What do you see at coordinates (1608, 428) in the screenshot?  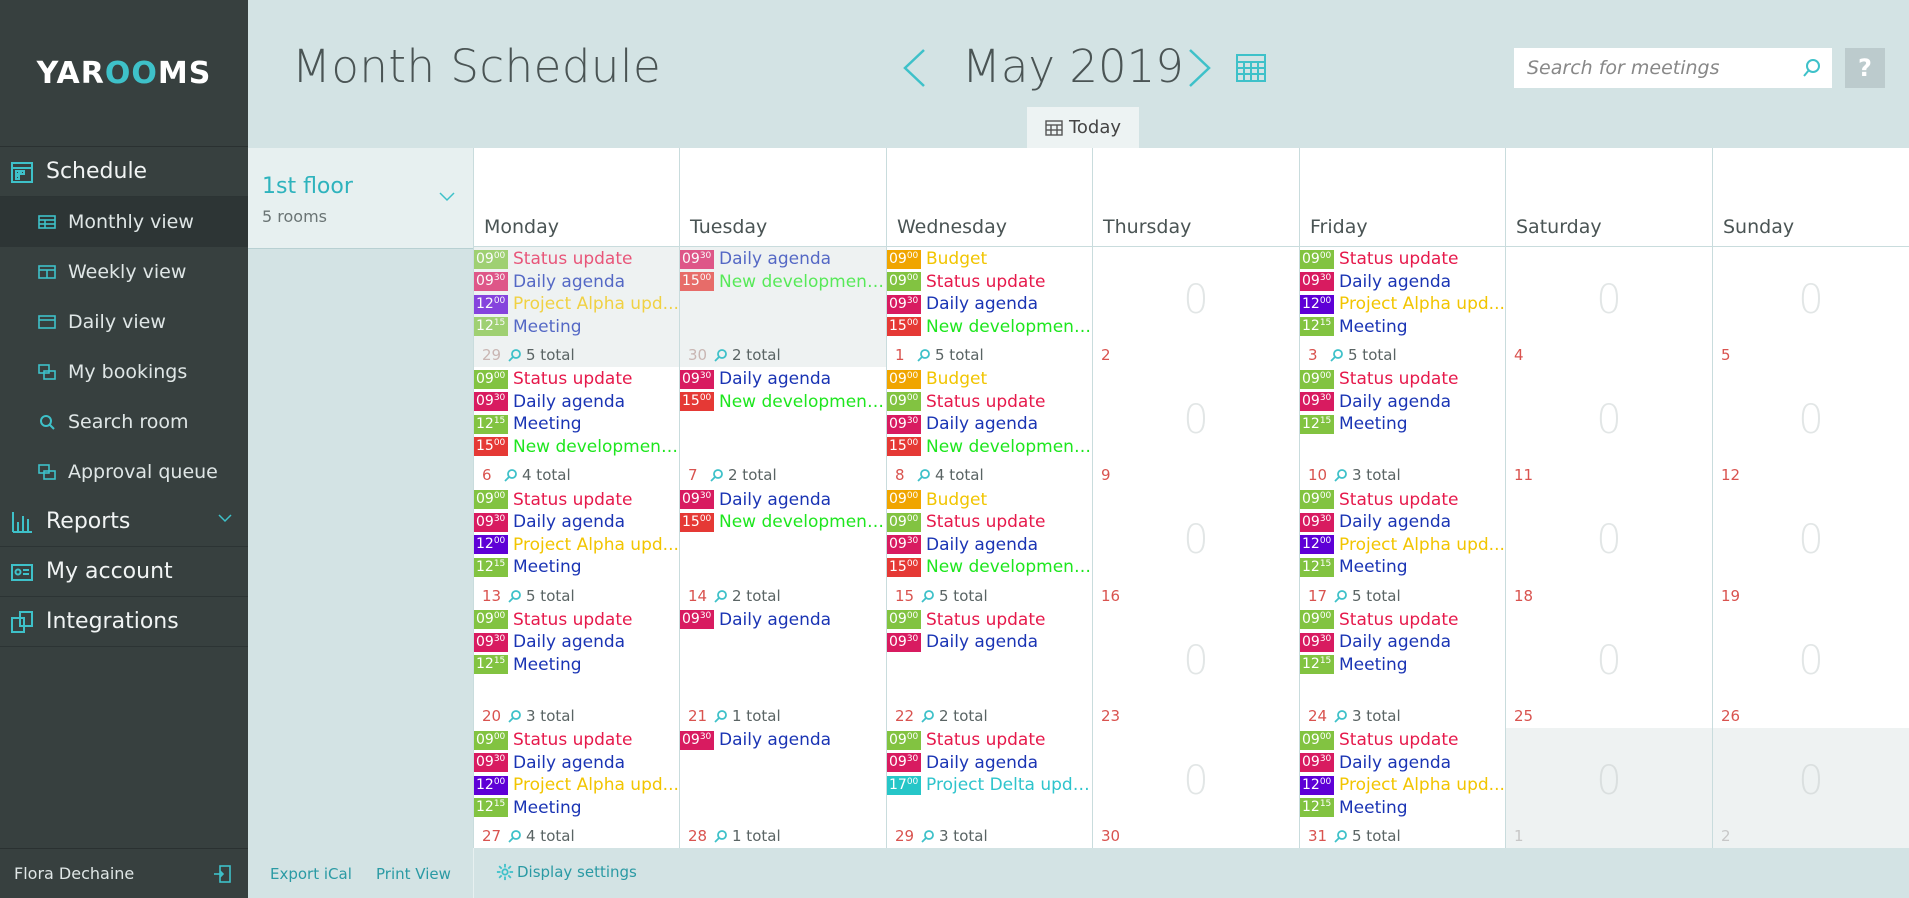 I see `day-cell: 0 11` at bounding box center [1608, 428].